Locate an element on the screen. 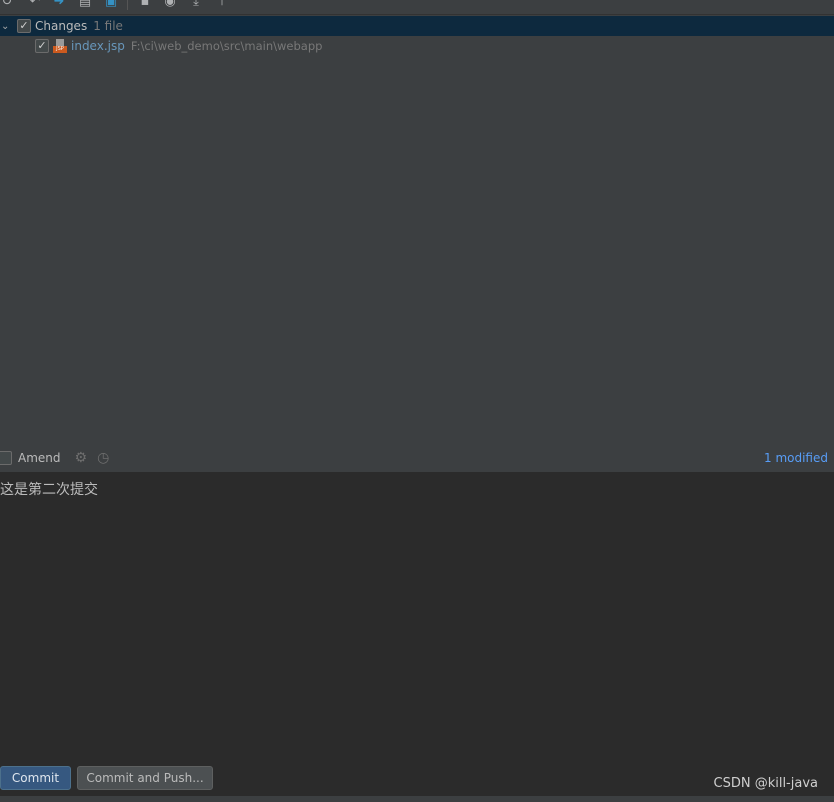 The image size is (834, 802). clock-icon: ◷ is located at coordinates (103, 458).